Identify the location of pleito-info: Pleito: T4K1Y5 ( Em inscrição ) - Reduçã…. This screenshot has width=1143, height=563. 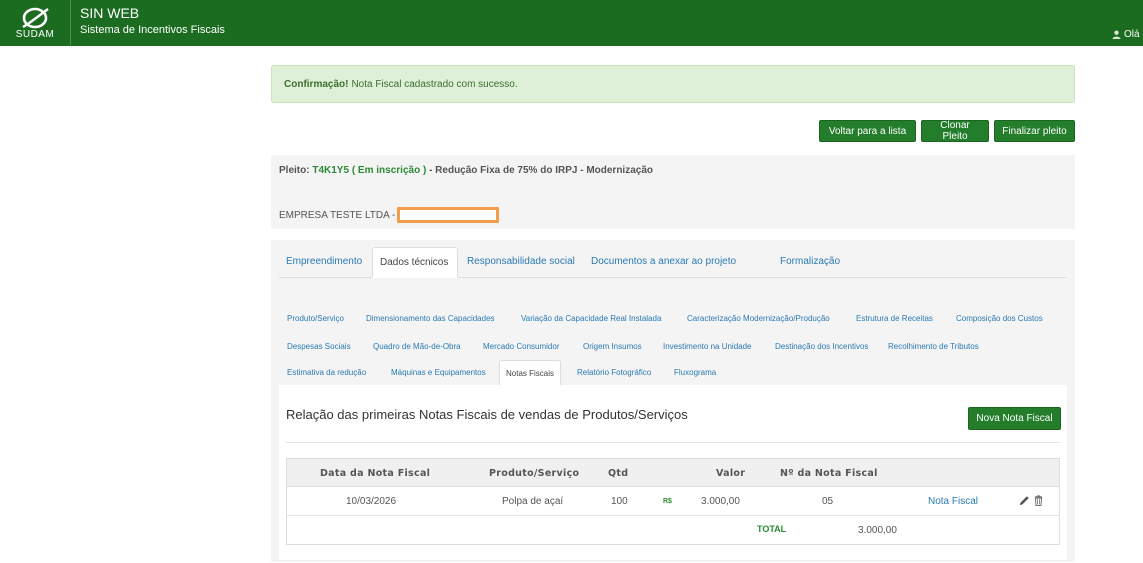
(673, 192).